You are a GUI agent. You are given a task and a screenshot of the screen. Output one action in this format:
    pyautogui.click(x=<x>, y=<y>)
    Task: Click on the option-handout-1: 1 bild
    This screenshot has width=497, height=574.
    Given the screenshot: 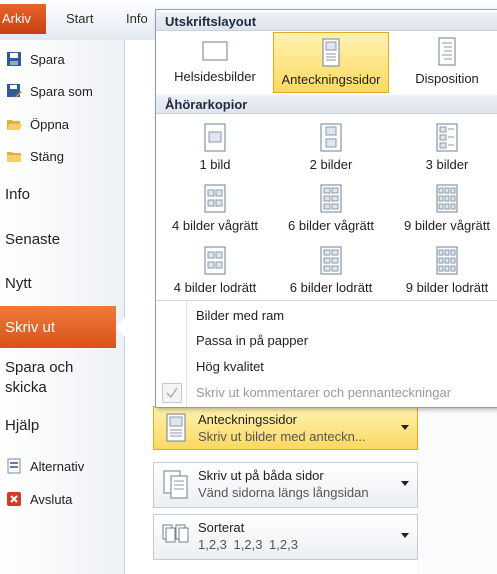 What is the action you would take?
    pyautogui.click(x=215, y=148)
    